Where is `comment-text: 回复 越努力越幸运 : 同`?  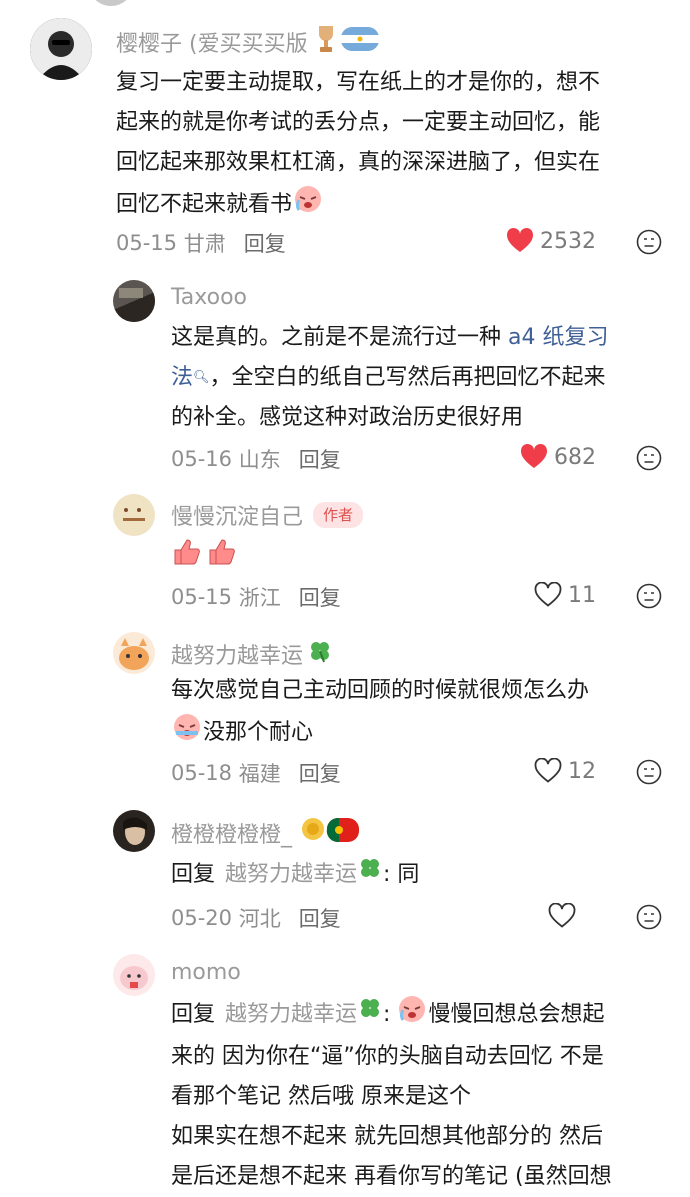 comment-text: 回复 越努力越幸运 : 同 is located at coordinates (295, 875).